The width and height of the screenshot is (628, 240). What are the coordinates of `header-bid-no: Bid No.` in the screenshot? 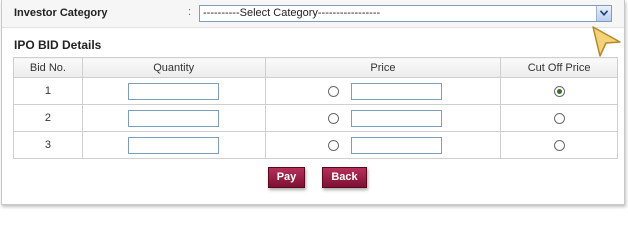 It's located at (48, 67).